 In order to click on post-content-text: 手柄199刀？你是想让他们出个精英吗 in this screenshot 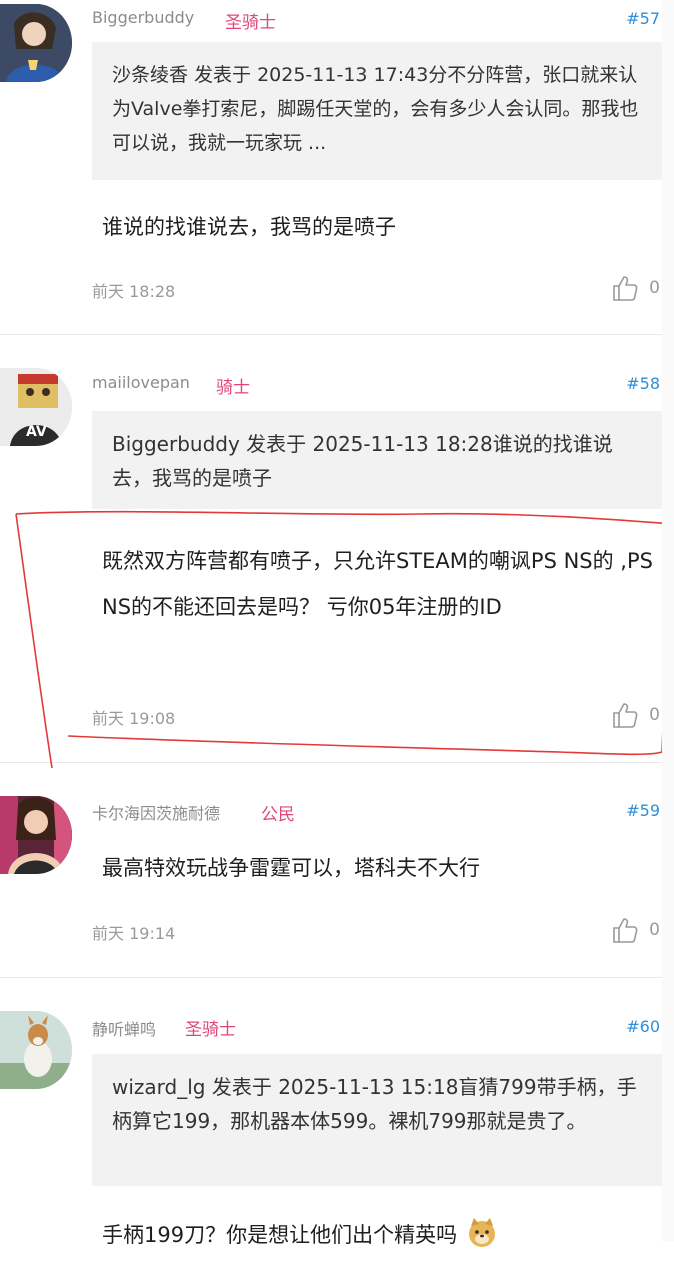, I will do `click(280, 1235)`.